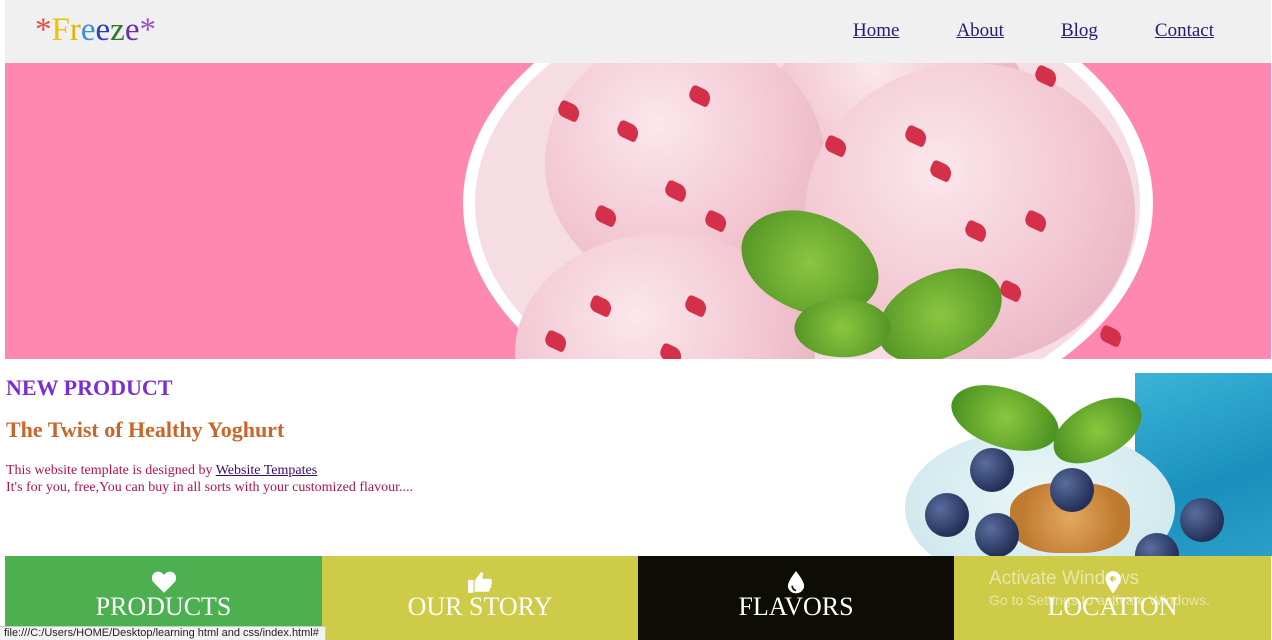 Image resolution: width=1272 pixels, height=640 pixels. I want to click on site-logo: *Freeze*, so click(95, 30).